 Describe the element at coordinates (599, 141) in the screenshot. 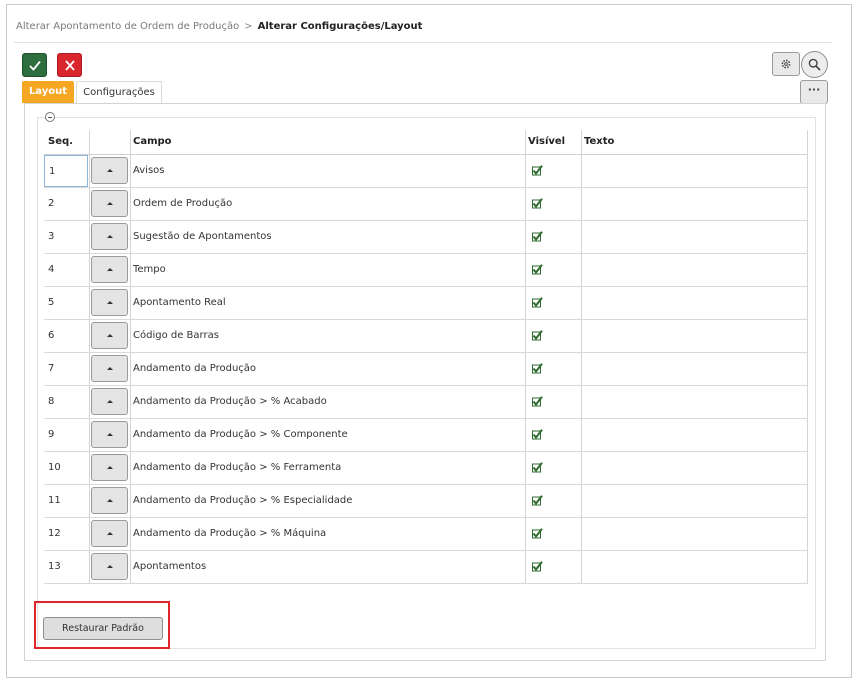

I see `column-header-texto: Texto` at that location.